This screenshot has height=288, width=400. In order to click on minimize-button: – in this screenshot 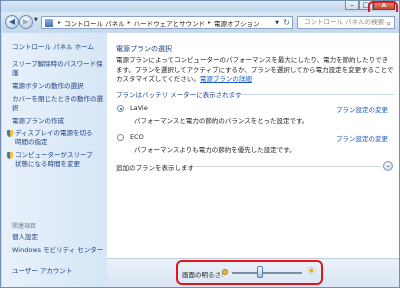, I will do `click(352, 5)`.